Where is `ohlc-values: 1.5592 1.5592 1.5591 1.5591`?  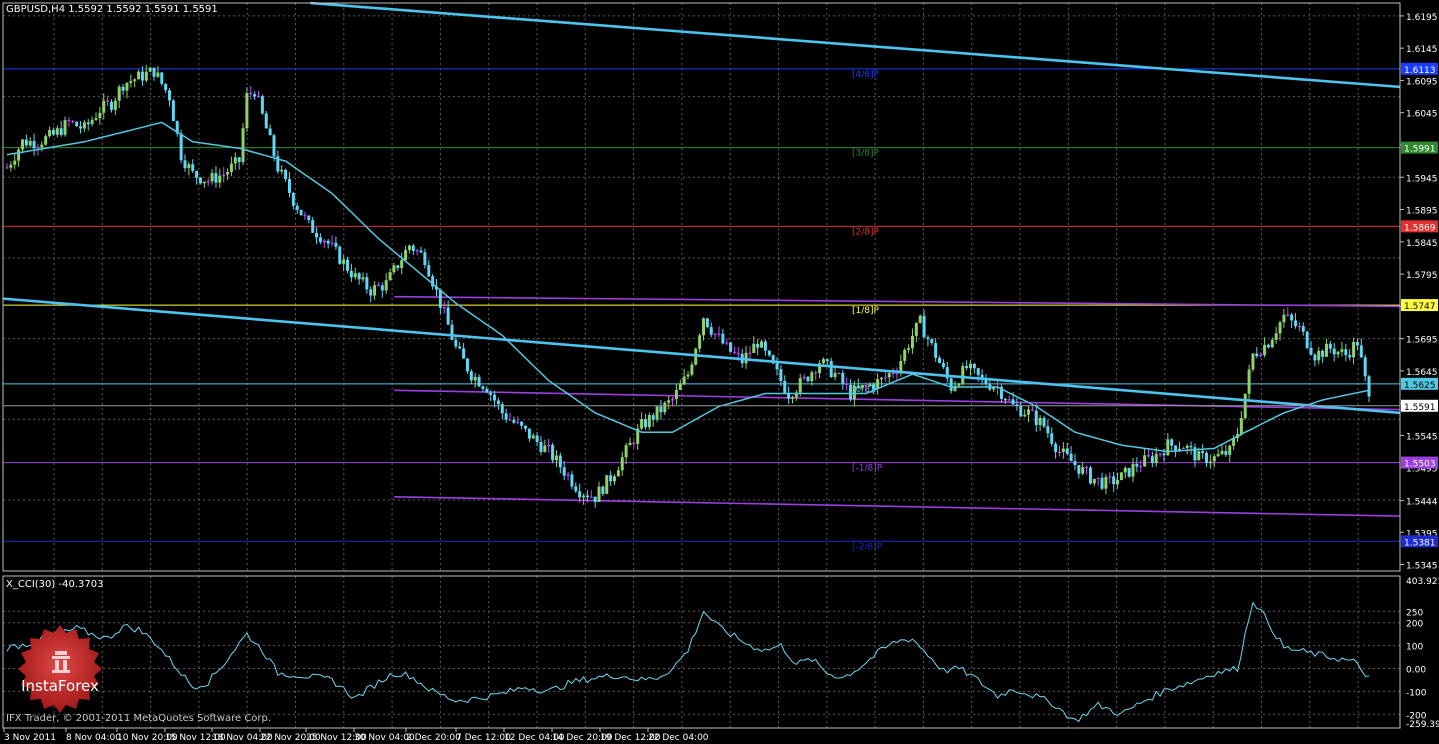
ohlc-values: 1.5592 1.5592 1.5591 1.5591 is located at coordinates (143, 9).